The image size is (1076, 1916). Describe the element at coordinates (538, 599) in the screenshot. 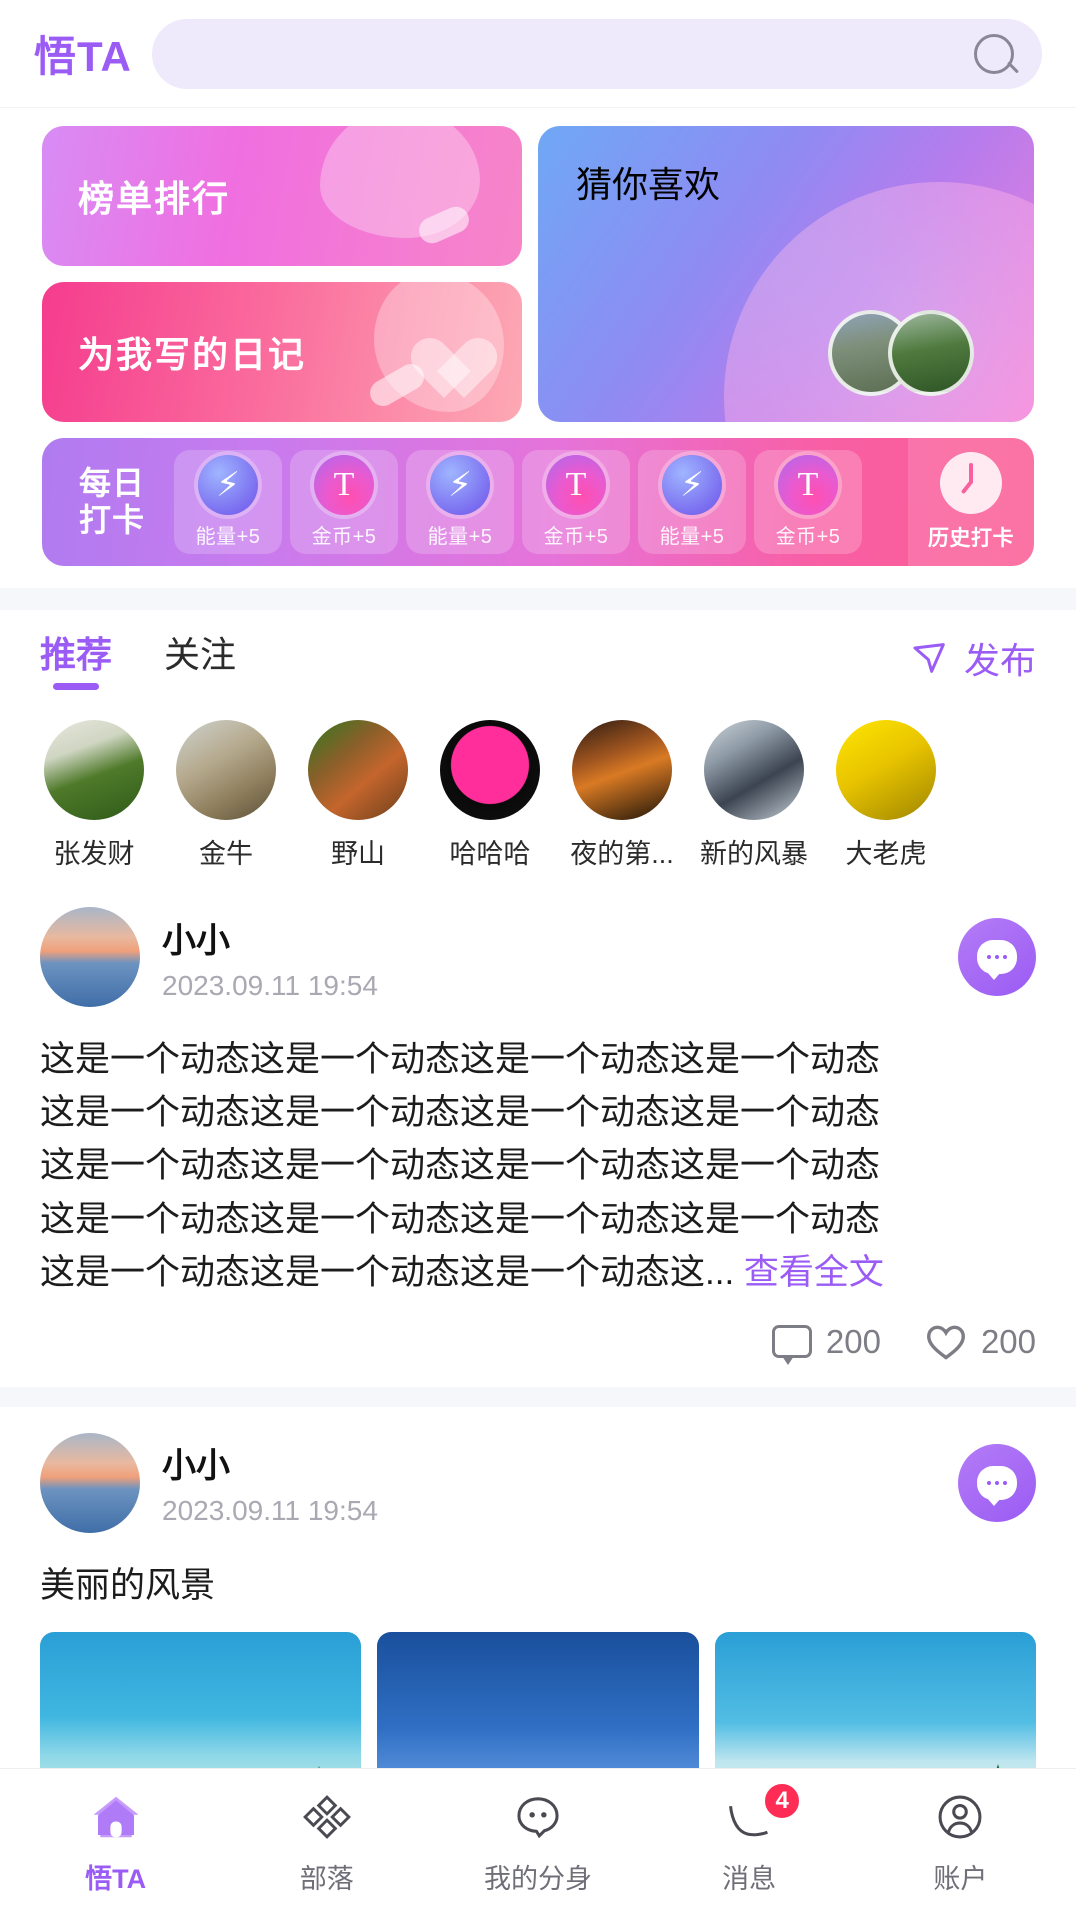

I see `section-divider` at that location.